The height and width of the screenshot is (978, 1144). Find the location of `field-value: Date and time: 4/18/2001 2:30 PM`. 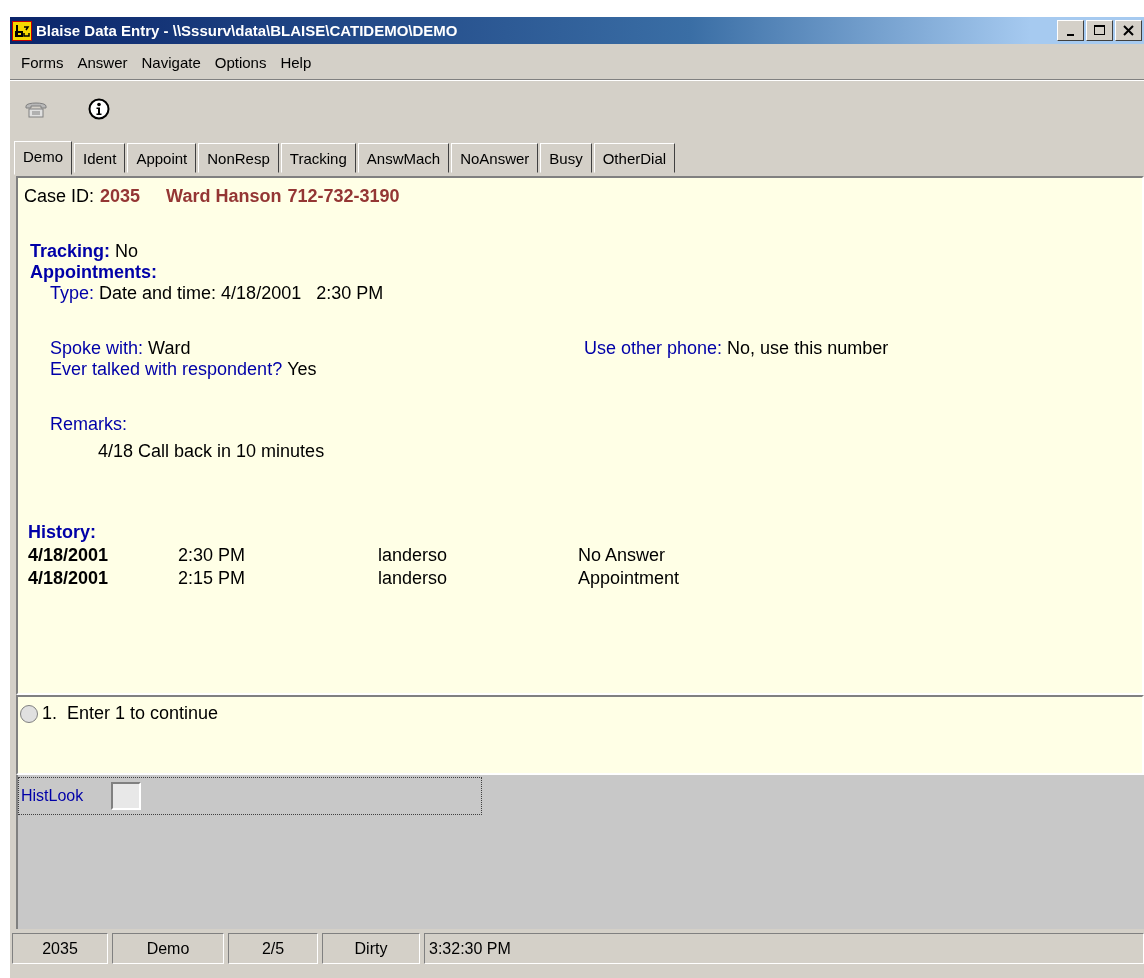

field-value: Date and time: 4/18/2001 2:30 PM is located at coordinates (241, 293).